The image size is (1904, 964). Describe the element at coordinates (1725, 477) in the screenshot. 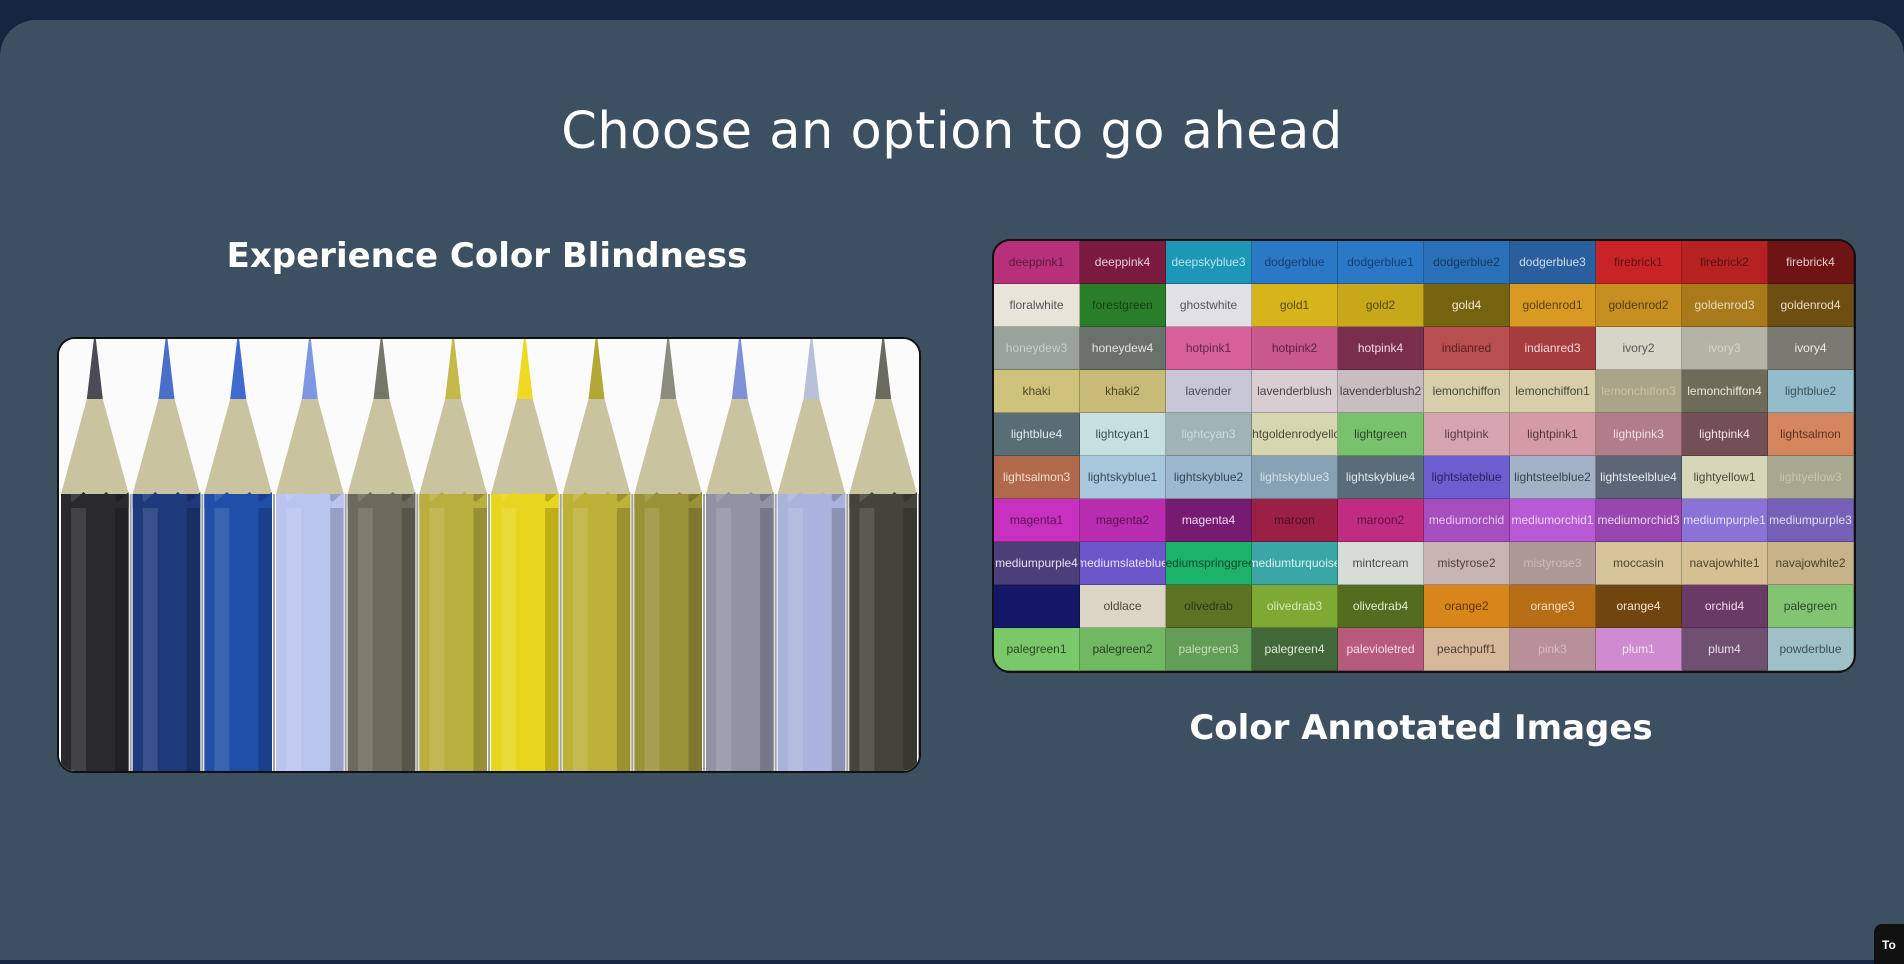

I see `color-swatch-lightyellow1: lightyellow1` at that location.